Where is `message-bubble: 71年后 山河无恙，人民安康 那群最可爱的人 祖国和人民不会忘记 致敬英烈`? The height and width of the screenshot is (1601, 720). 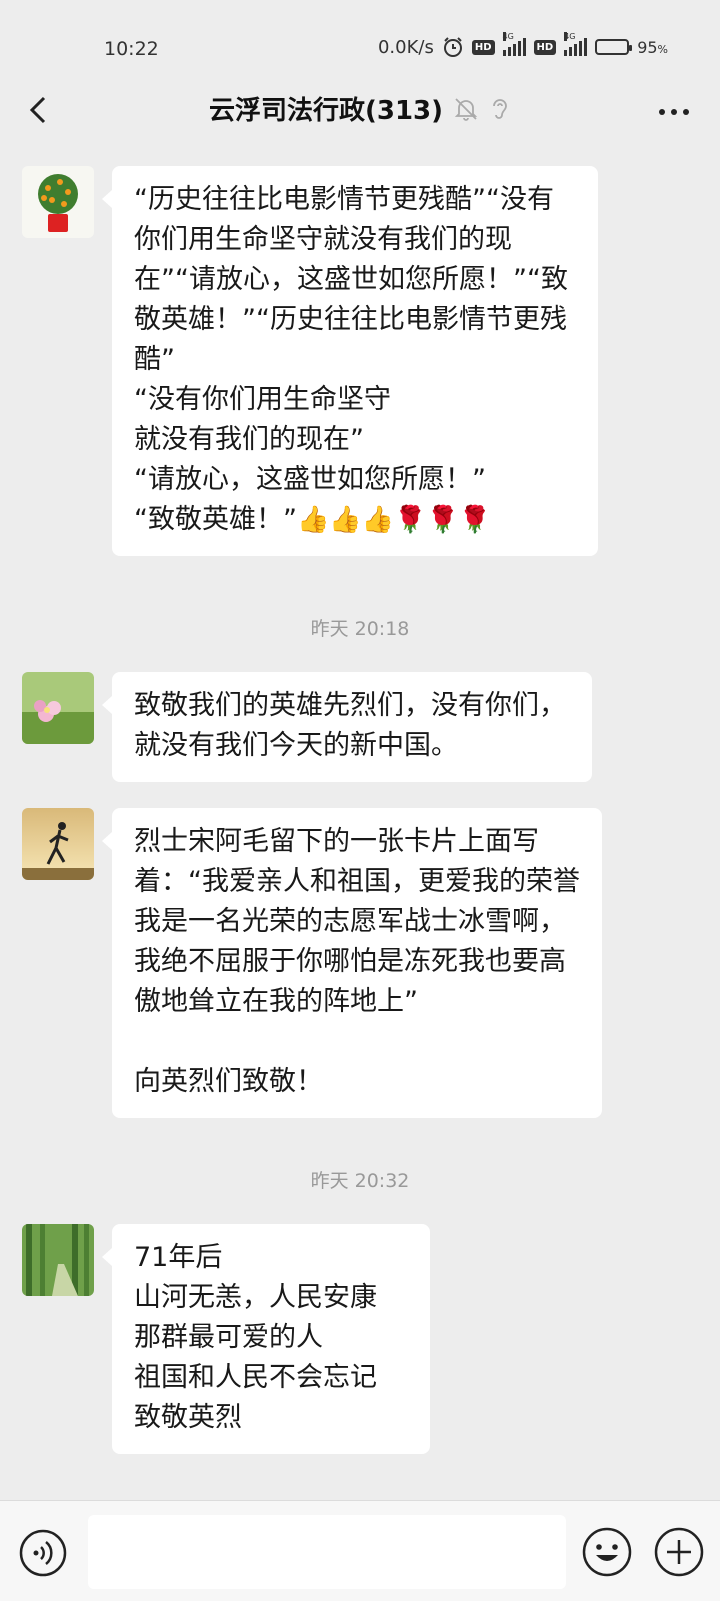
message-bubble: 71年后 山河无恙，人民安康 那群最可爱的人 祖国和人民不会忘记 致敬英烈 is located at coordinates (266, 1339).